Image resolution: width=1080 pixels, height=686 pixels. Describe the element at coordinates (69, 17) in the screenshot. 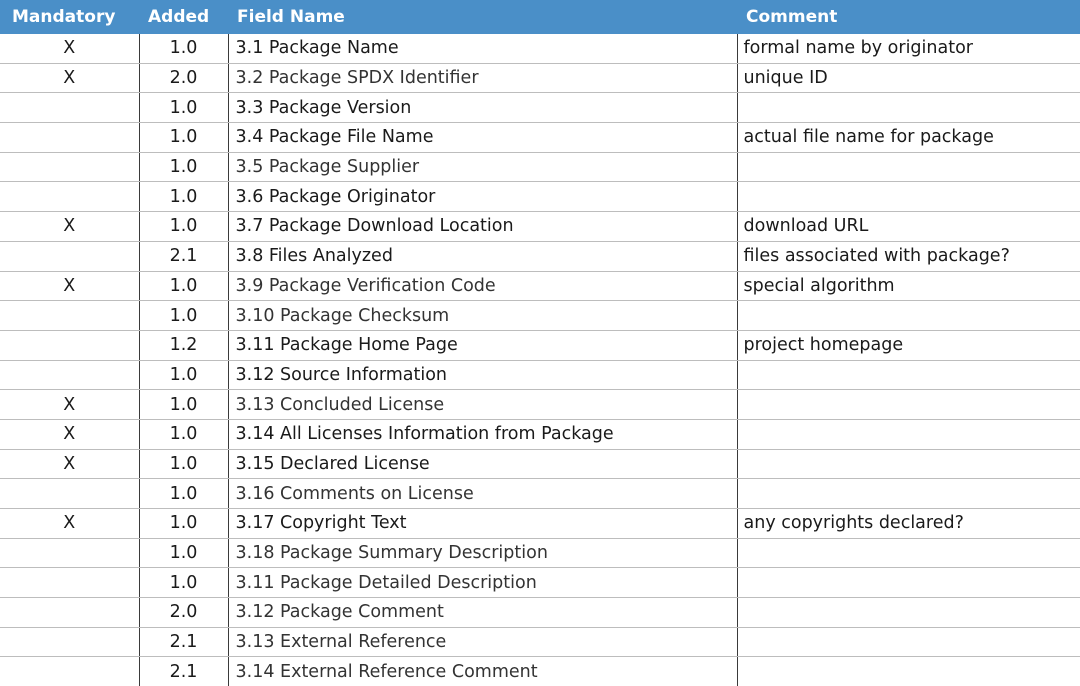

I see `header-mandatory: Mandatory` at that location.